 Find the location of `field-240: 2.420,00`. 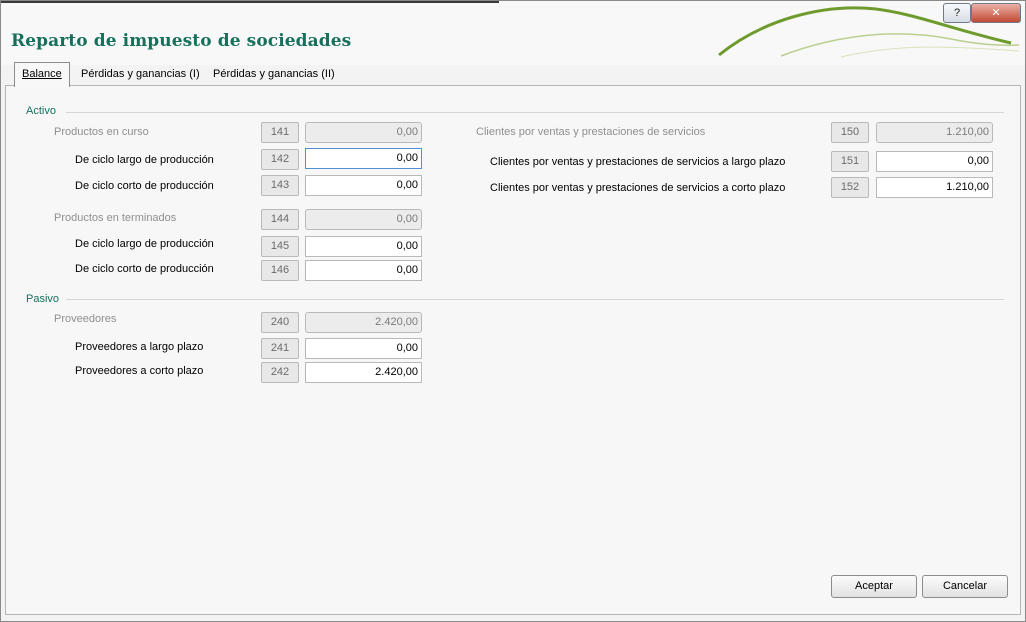

field-240: 2.420,00 is located at coordinates (363, 322).